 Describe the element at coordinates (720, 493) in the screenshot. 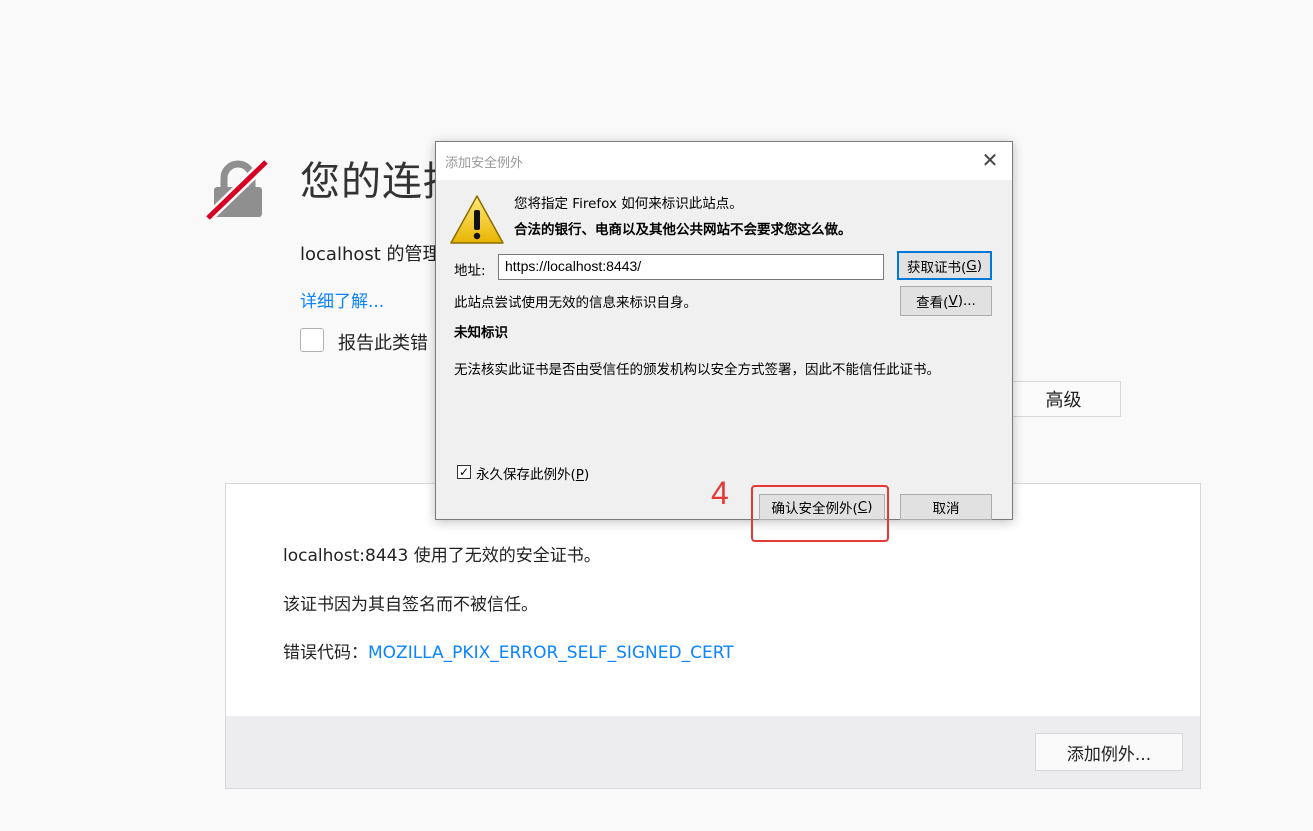

I see `step-number-annotation: 4` at that location.